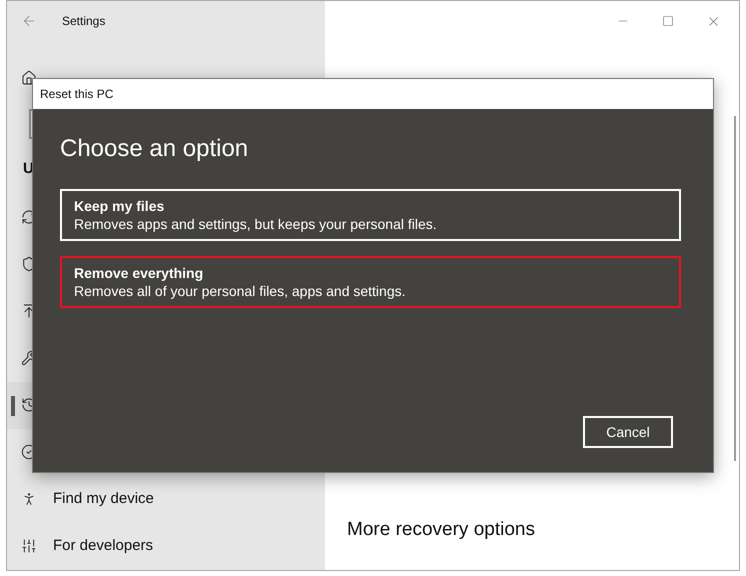  Describe the element at coordinates (441, 529) in the screenshot. I see `section-heading: More recovery options` at that location.